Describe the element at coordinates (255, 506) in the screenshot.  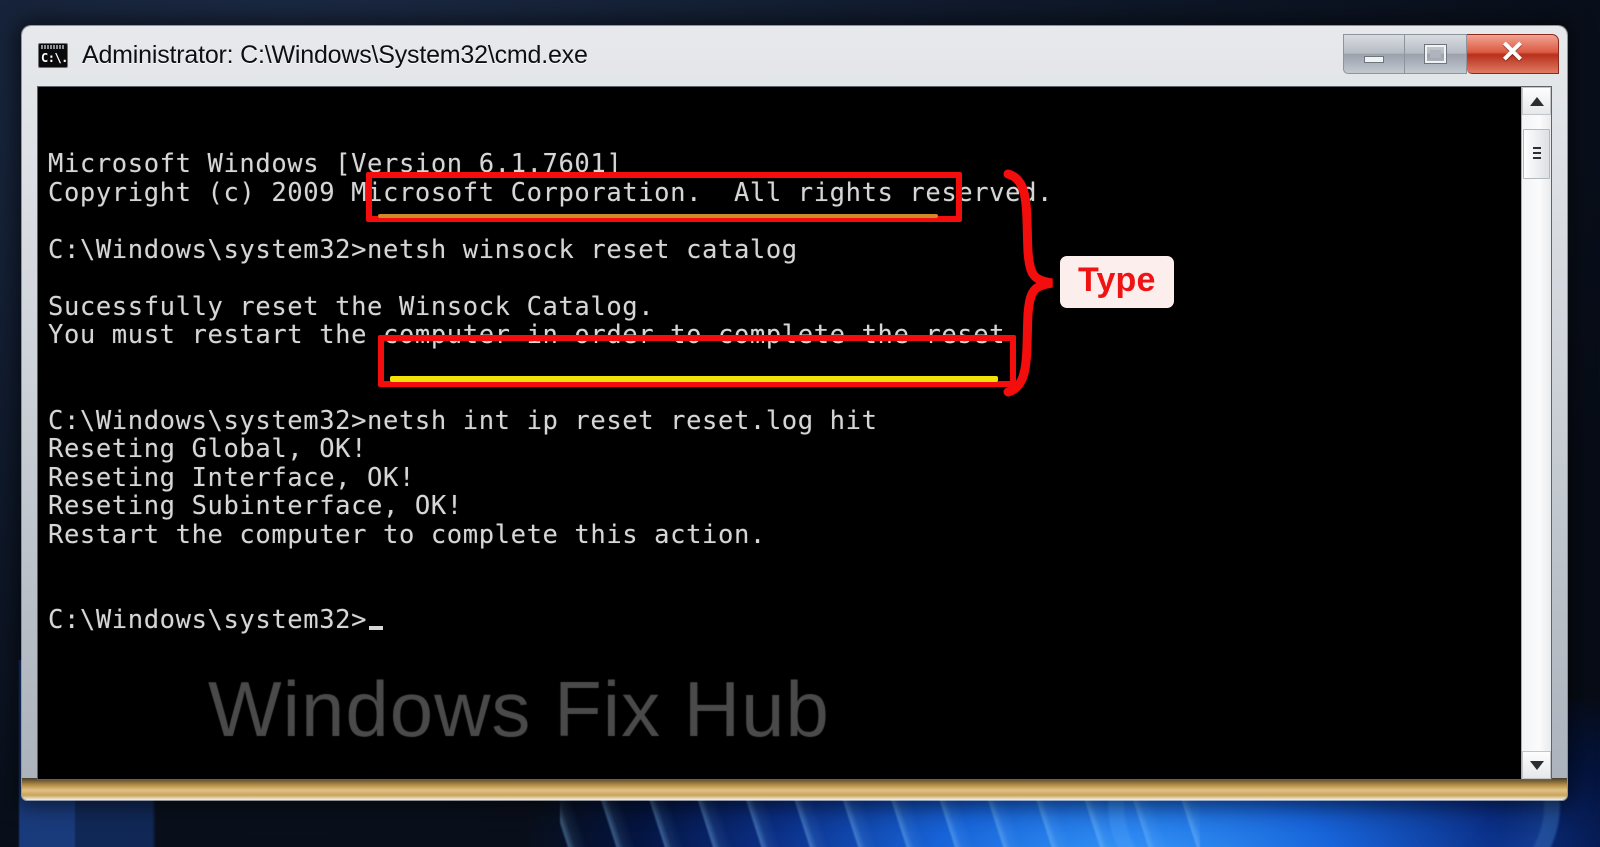
I see `console-line: Reseting Subinterface, OK!` at that location.